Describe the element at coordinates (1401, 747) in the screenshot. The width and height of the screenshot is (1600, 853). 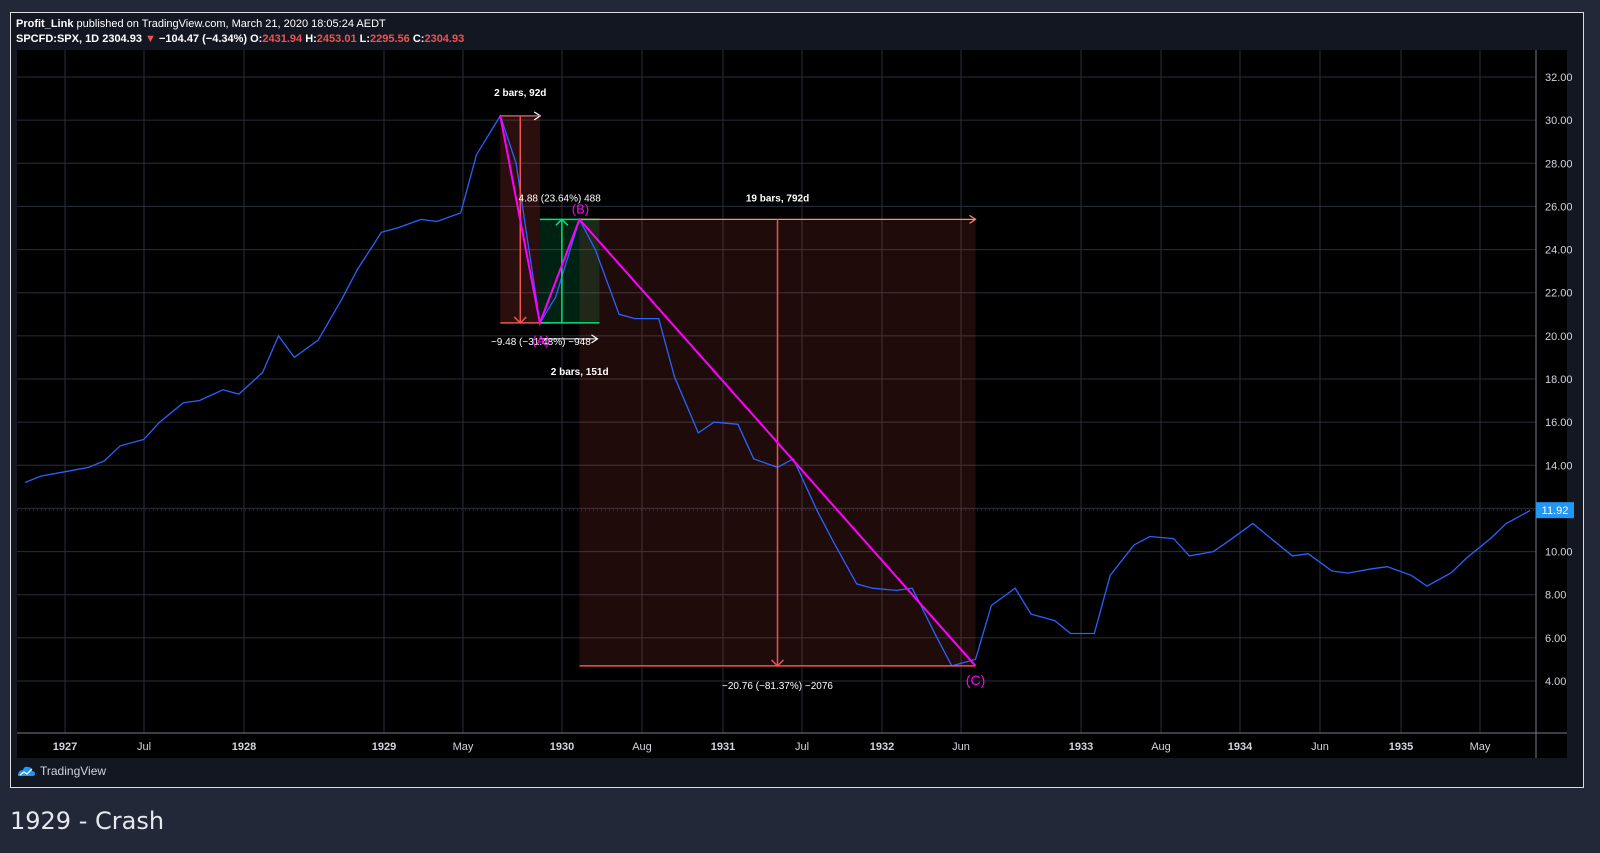
I see `x-tick-label: 1935` at that location.